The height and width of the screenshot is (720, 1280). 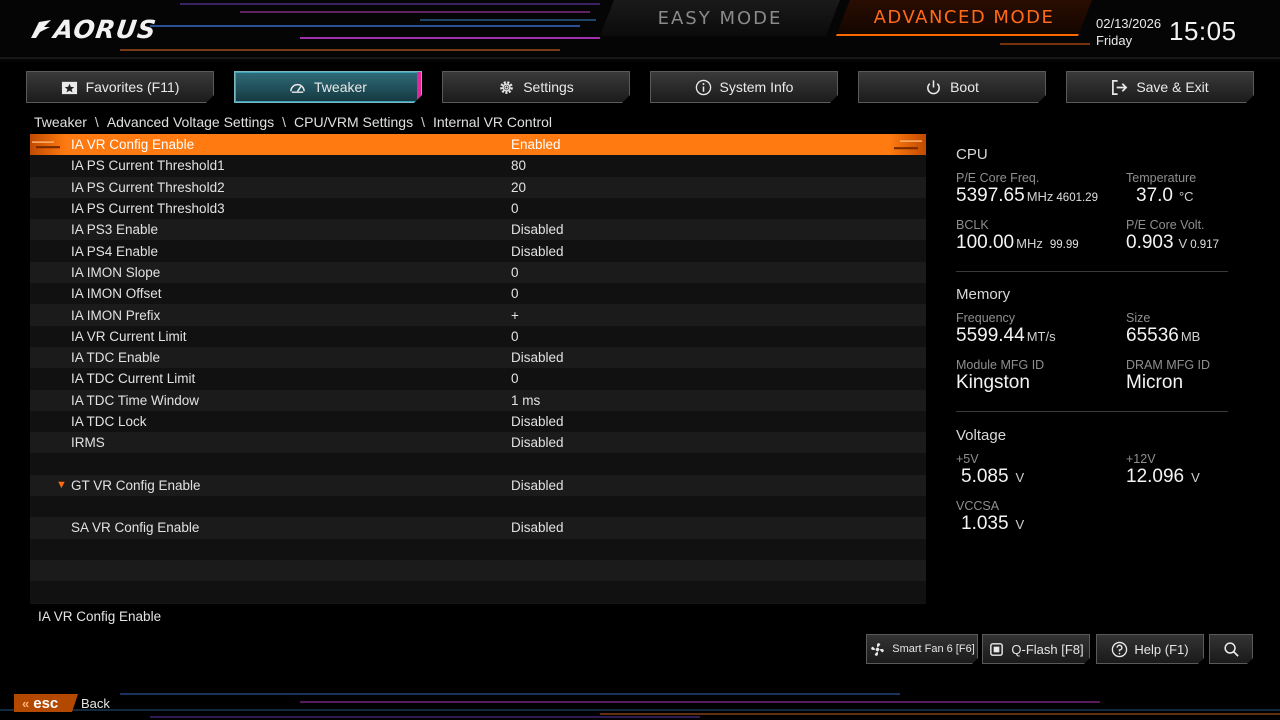 I want to click on cpu-freq-unit: MHz, so click(x=1040, y=196).